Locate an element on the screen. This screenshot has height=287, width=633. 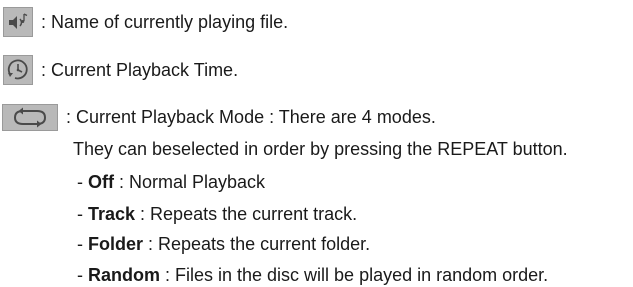
repeat-icon is located at coordinates (30, 117).